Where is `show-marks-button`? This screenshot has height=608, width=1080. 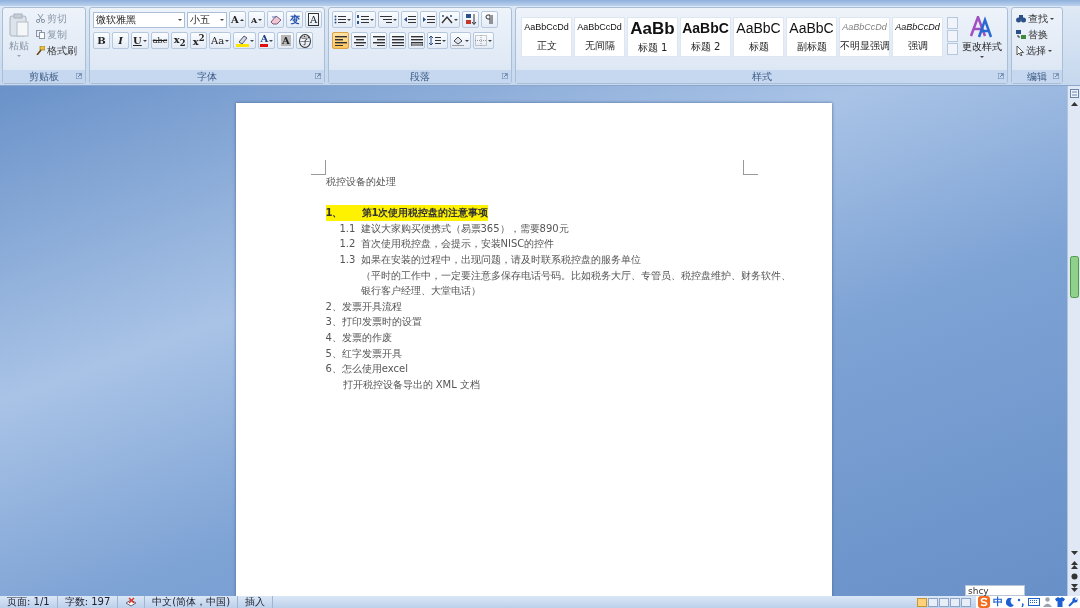 show-marks-button is located at coordinates (489, 19).